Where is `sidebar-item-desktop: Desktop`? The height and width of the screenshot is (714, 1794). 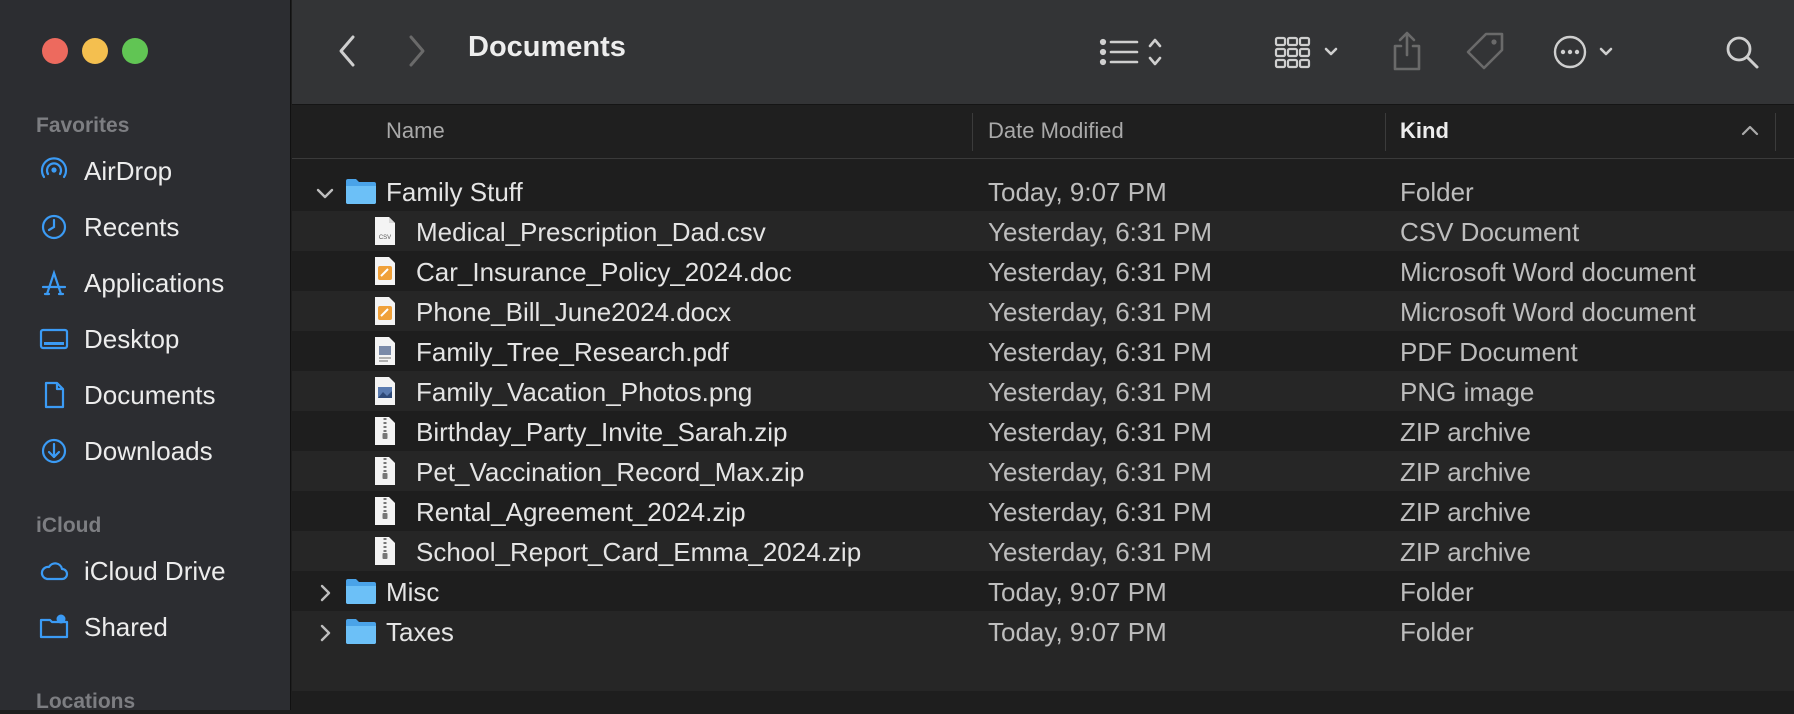 sidebar-item-desktop: Desktop is located at coordinates (158, 339).